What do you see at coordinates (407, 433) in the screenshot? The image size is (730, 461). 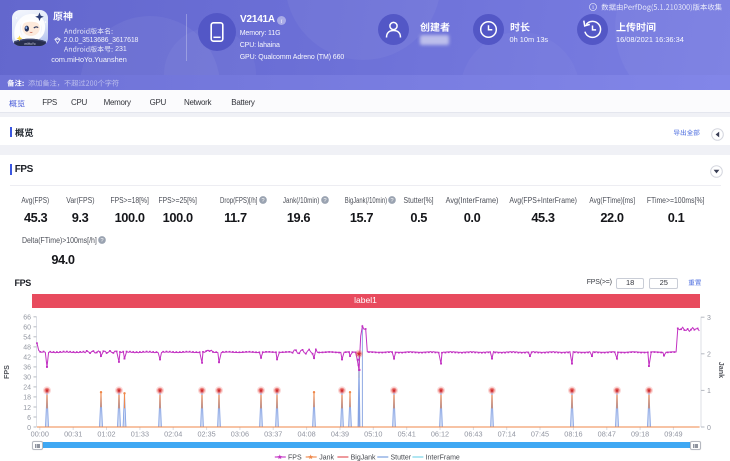 I see `svg-text: 05:41` at bounding box center [407, 433].